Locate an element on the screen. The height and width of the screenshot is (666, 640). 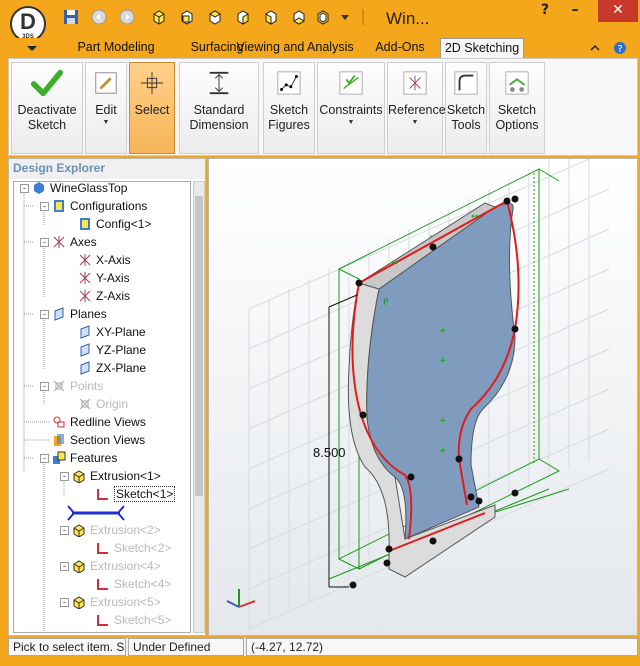
tree-item-sketch-4: Sketch<4> is located at coordinates (133, 585).